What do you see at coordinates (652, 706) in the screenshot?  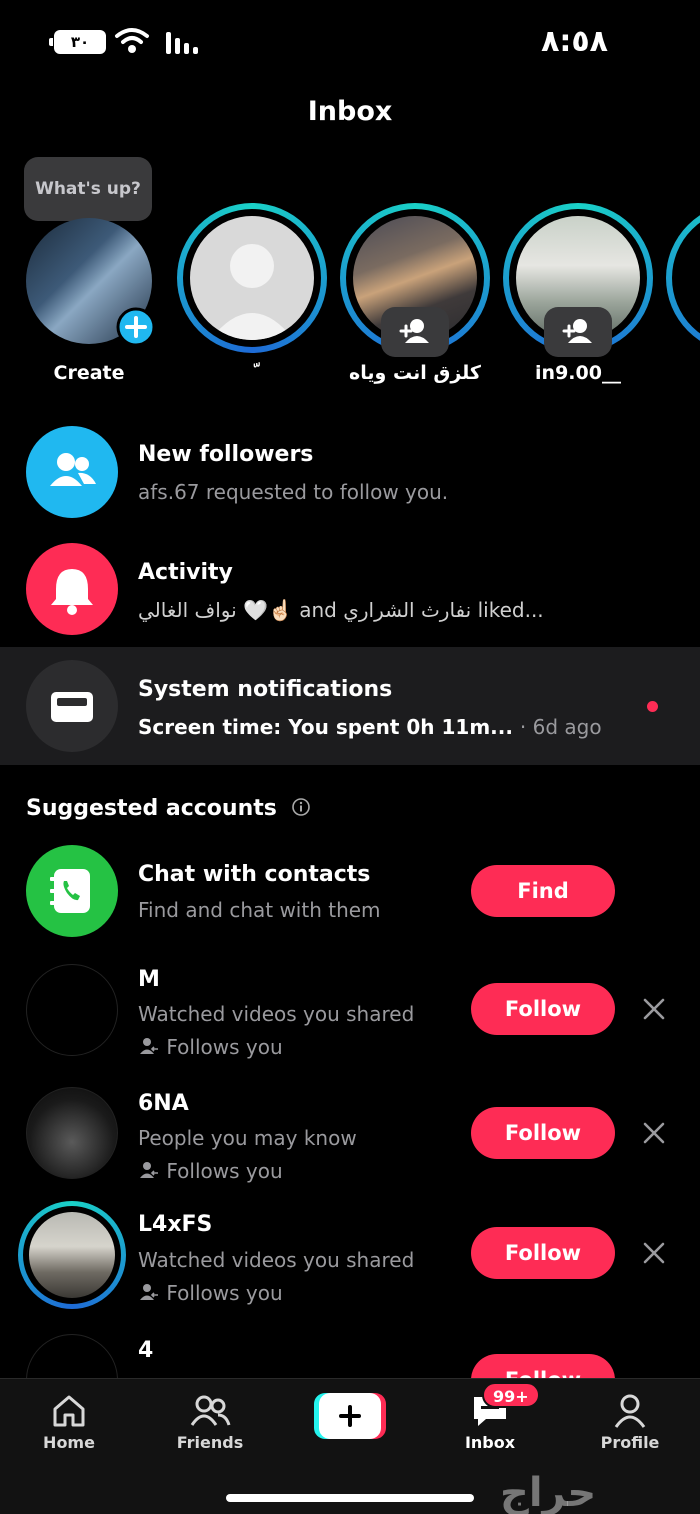 I see `unread-dot` at bounding box center [652, 706].